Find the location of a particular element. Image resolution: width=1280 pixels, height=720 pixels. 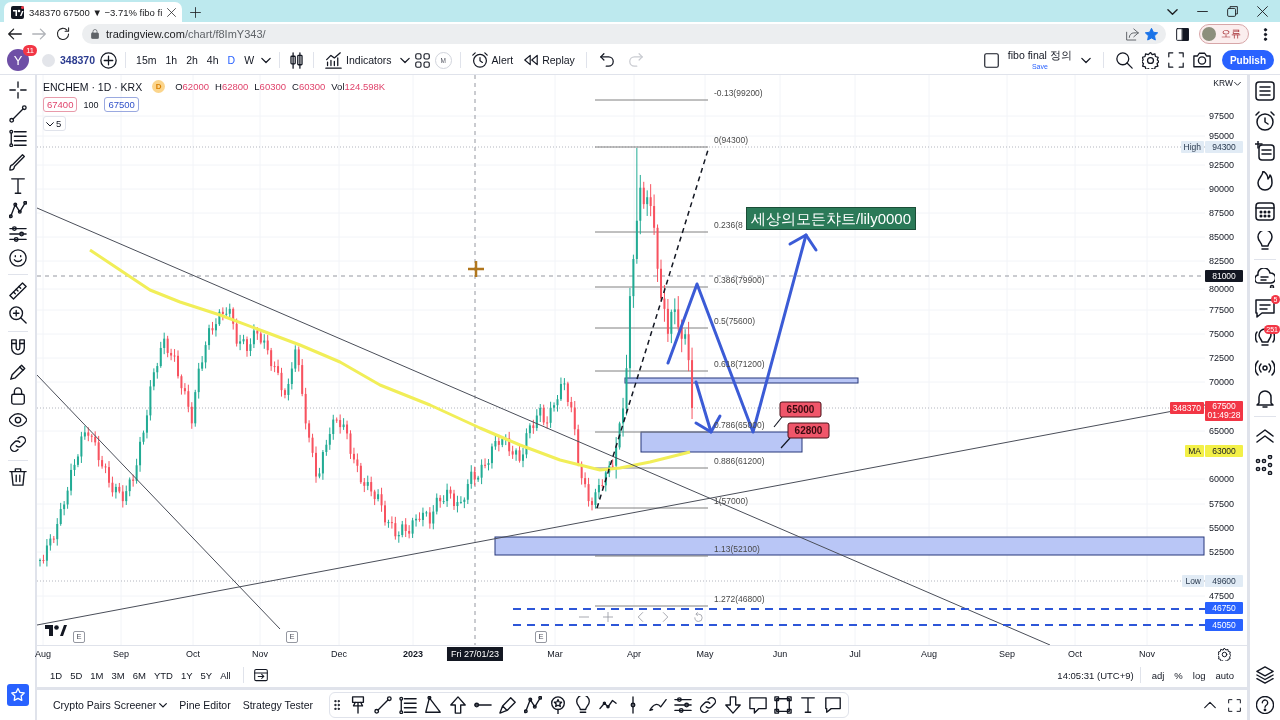

scale-option: % is located at coordinates (1178, 675).